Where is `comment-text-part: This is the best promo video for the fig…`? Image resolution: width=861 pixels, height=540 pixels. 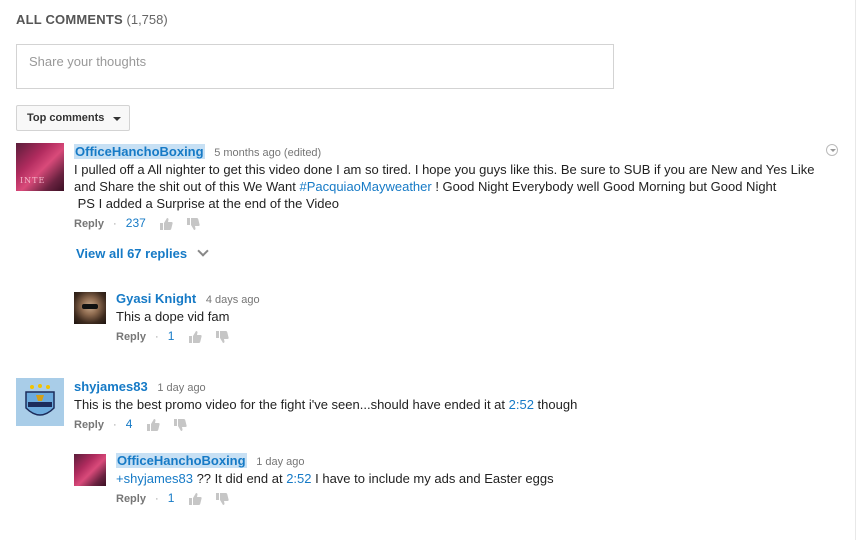
comment-text-part: This is the best promo video for the fig… is located at coordinates (291, 404).